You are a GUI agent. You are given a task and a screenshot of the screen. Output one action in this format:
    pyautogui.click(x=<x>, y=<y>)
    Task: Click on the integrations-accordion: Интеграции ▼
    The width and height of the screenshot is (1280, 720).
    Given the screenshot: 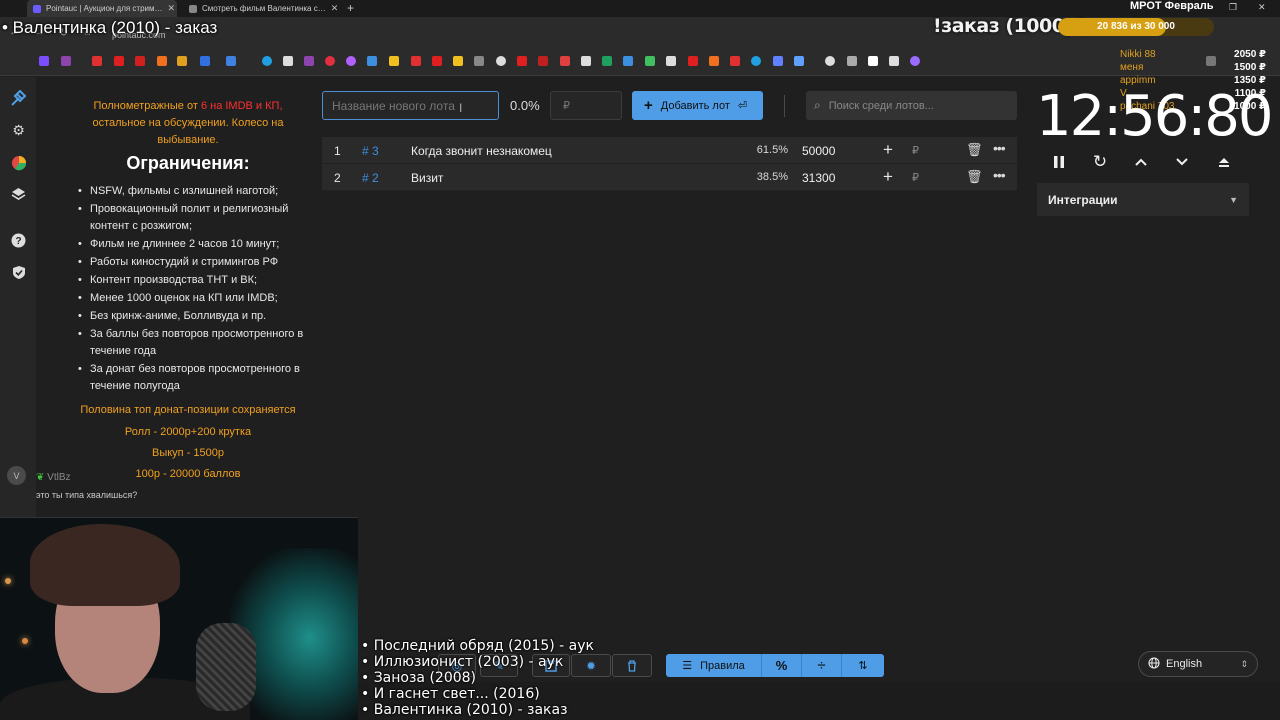 What is the action you would take?
    pyautogui.click(x=1143, y=199)
    